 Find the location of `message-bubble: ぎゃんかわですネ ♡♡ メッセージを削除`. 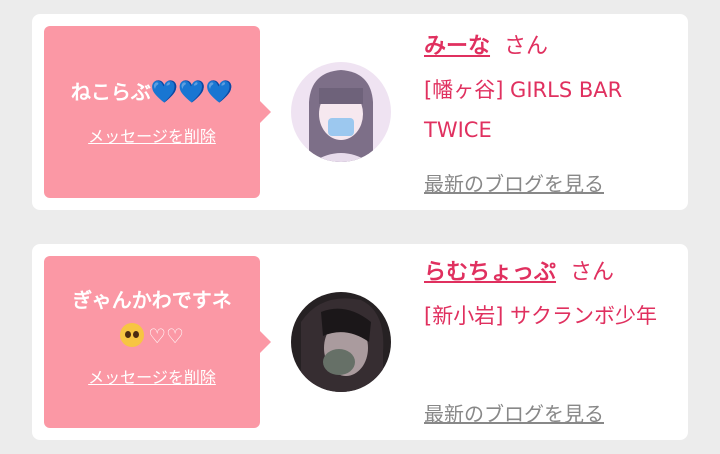

message-bubble: ぎゃんかわですネ ♡♡ メッセージを削除 is located at coordinates (157, 342).